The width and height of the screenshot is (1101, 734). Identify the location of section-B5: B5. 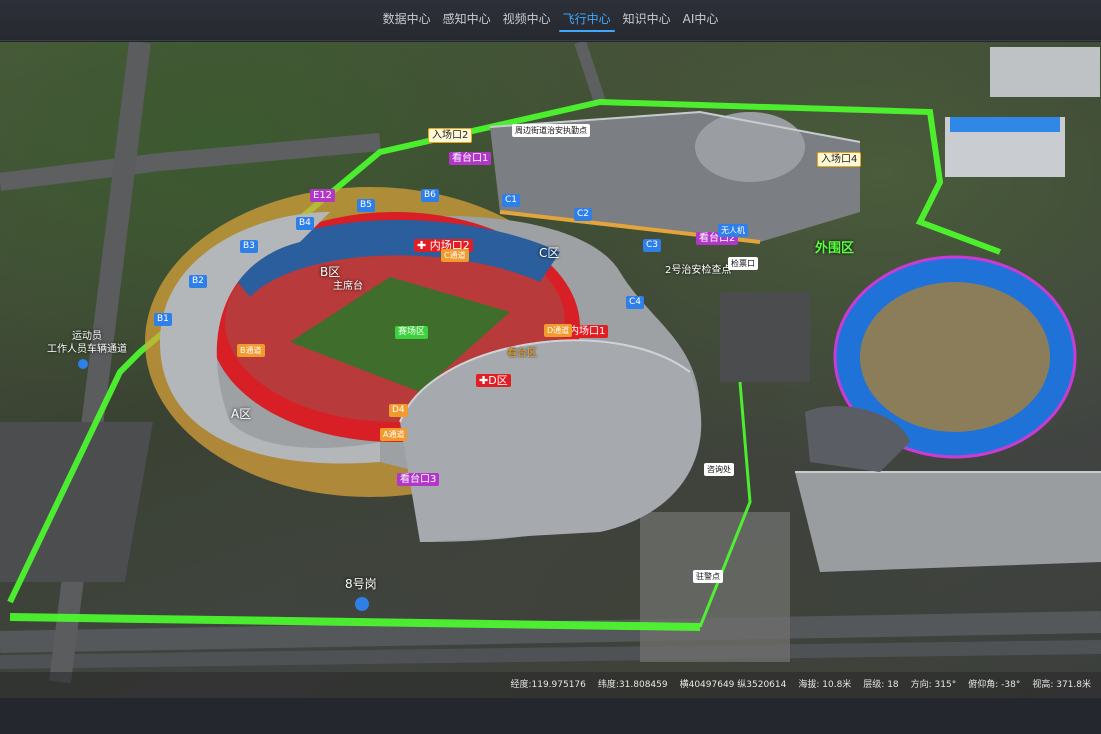
(366, 205).